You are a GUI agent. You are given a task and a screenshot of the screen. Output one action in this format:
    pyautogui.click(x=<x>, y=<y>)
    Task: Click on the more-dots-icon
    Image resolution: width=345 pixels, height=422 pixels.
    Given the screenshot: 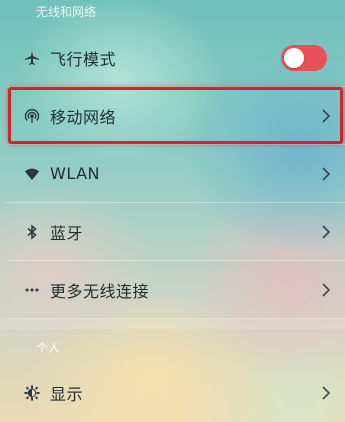 What is the action you would take?
    pyautogui.click(x=32, y=290)
    